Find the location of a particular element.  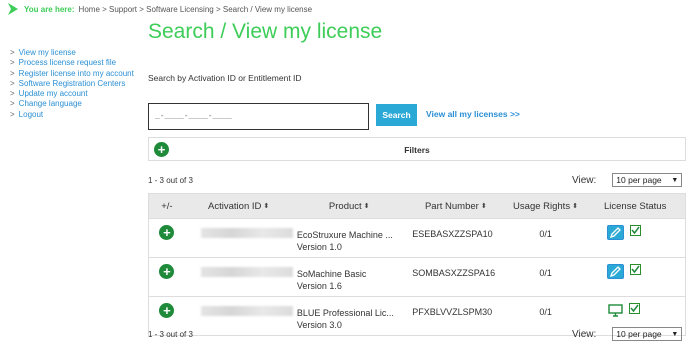

nav-logout: Logout is located at coordinates (72, 115).